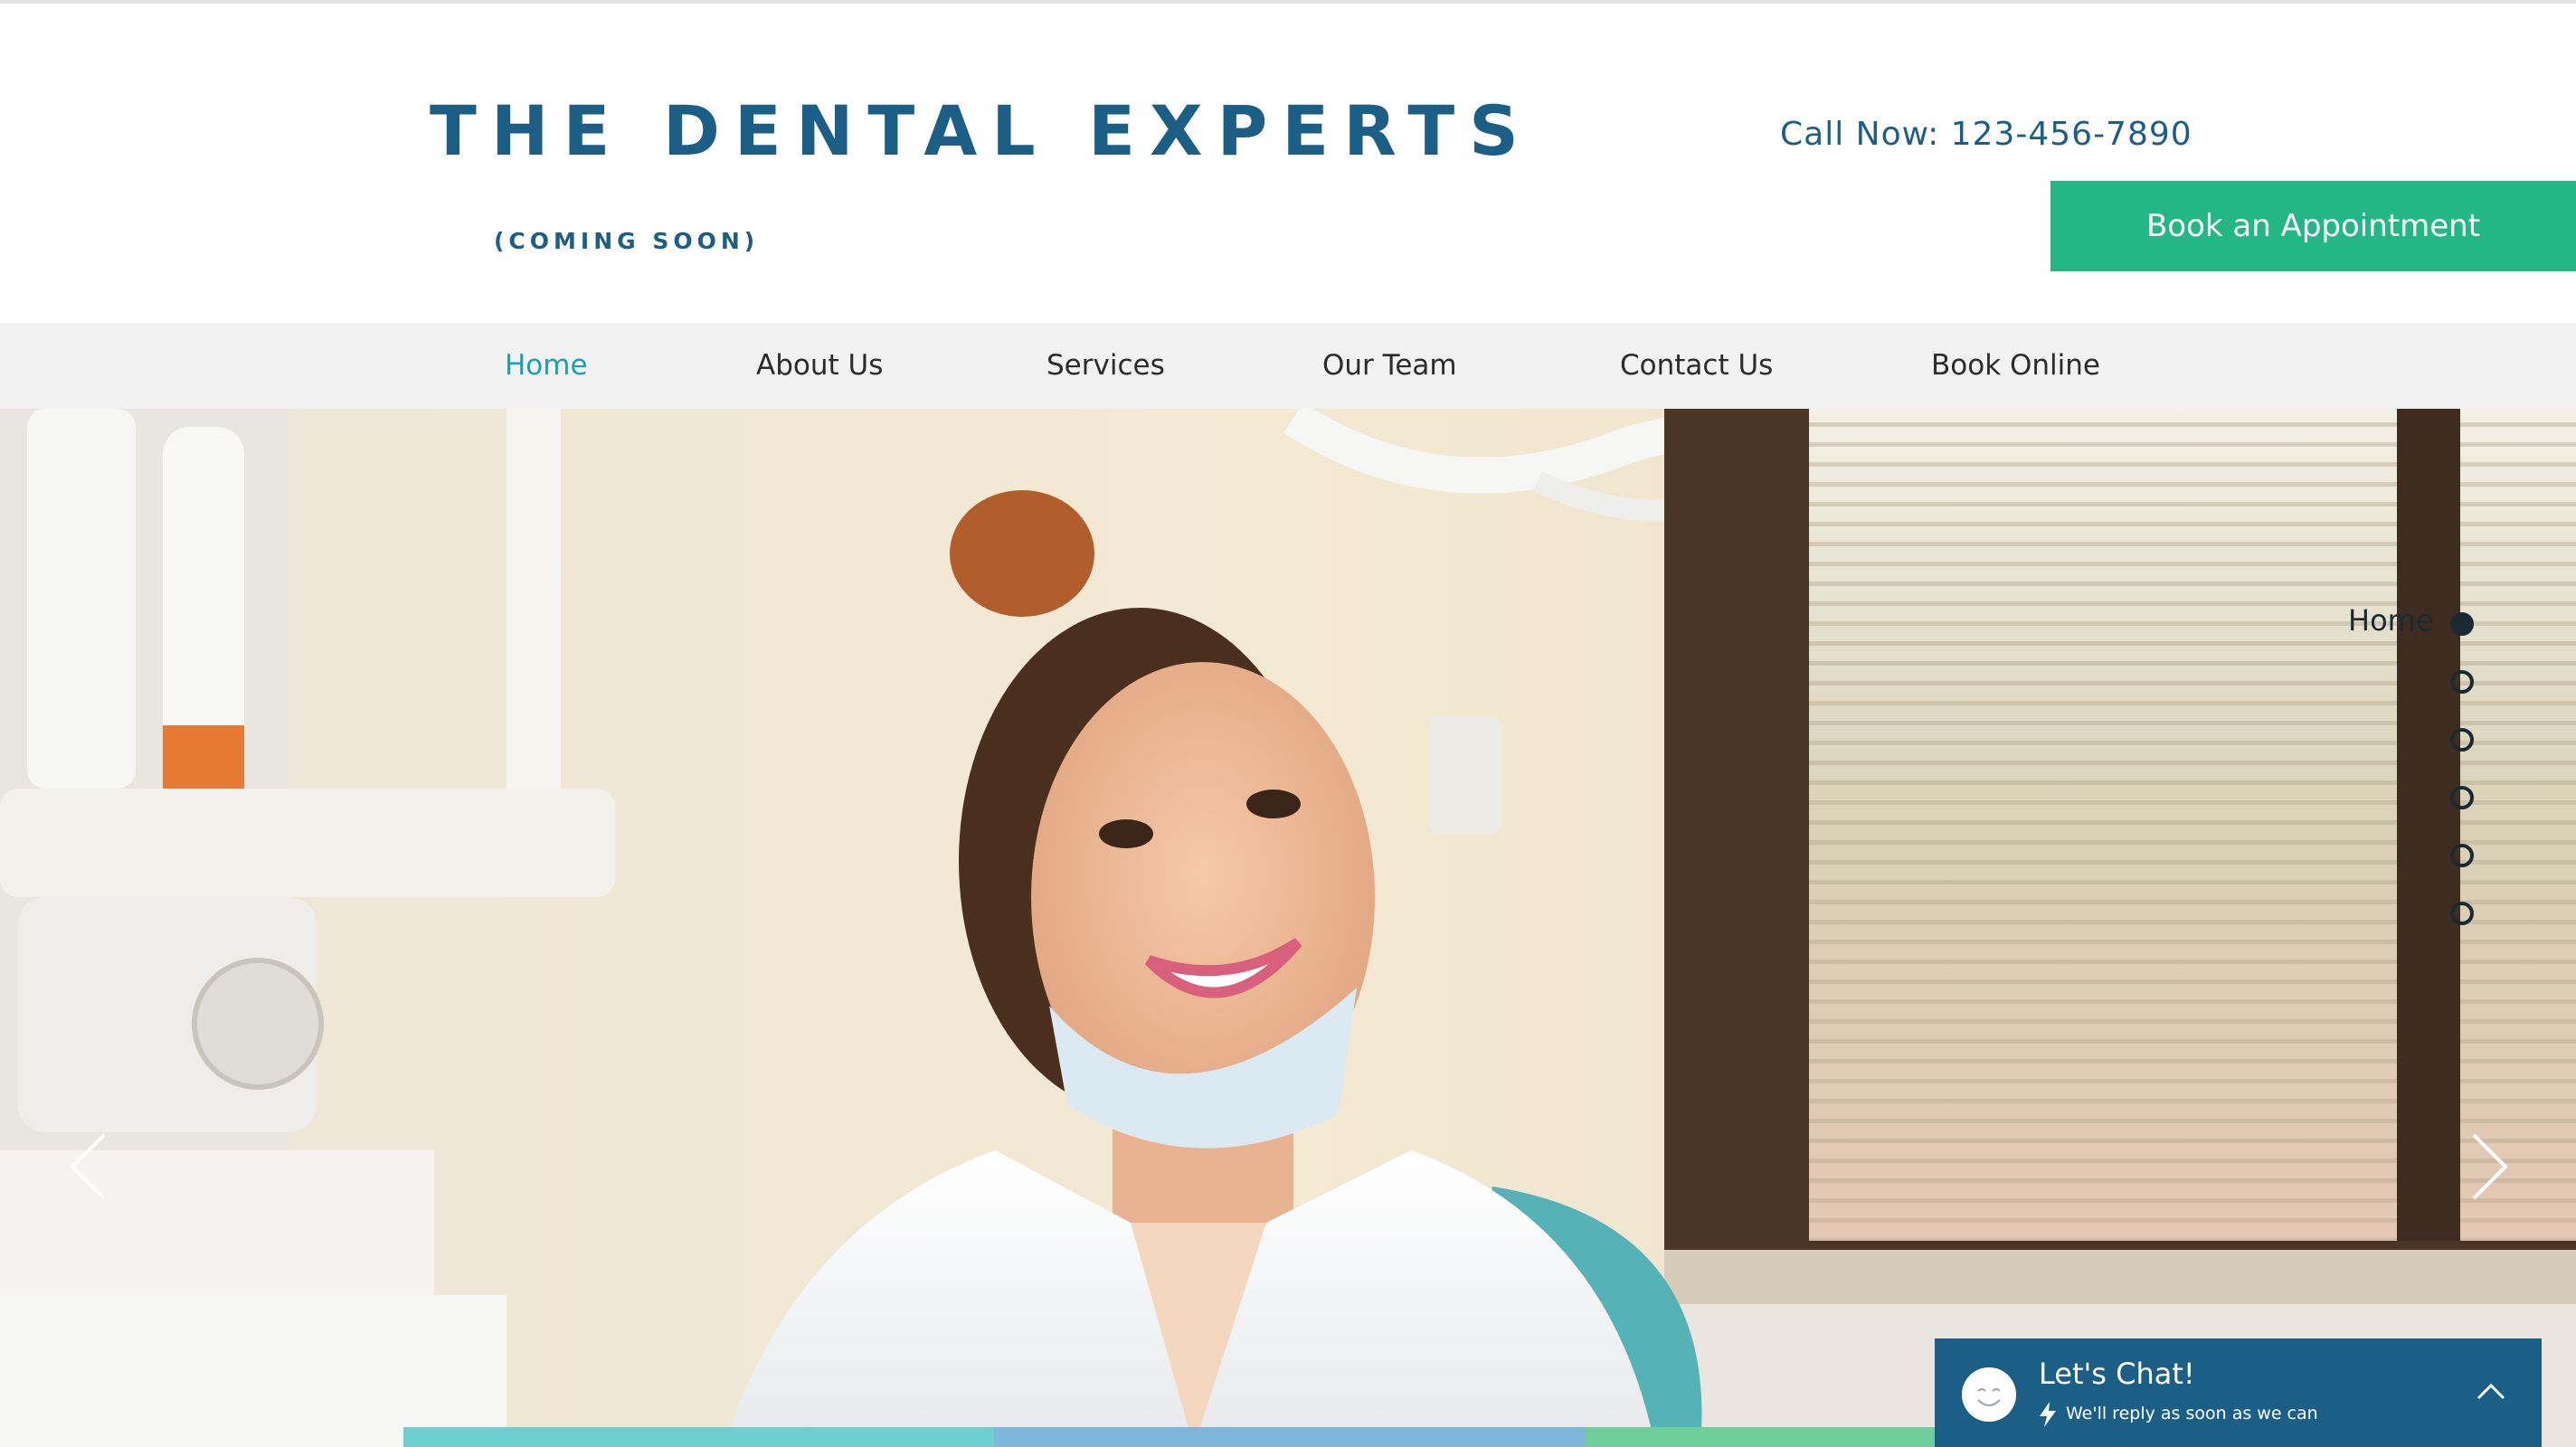 This screenshot has height=1447, width=2576. Describe the element at coordinates (1105, 366) in the screenshot. I see `nav-item-services: Services` at that location.